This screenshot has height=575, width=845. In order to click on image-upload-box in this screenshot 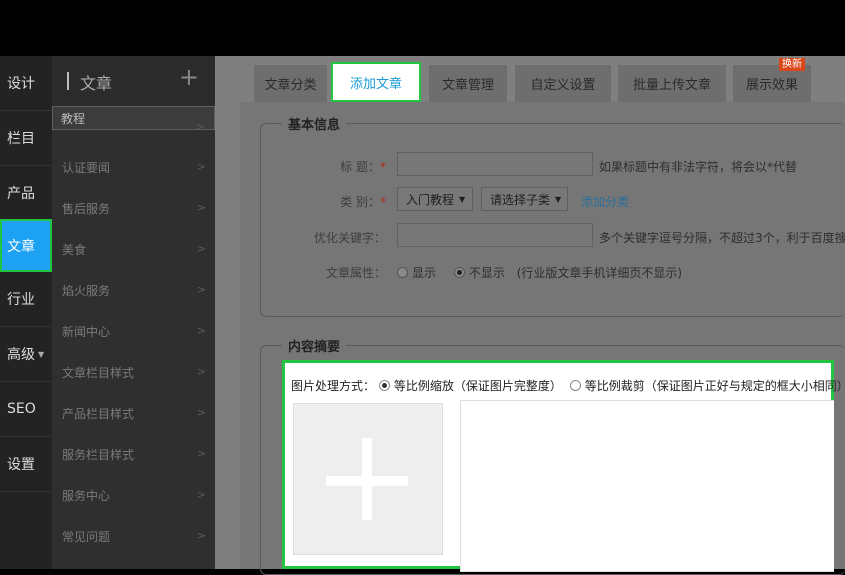, I will do `click(368, 479)`.